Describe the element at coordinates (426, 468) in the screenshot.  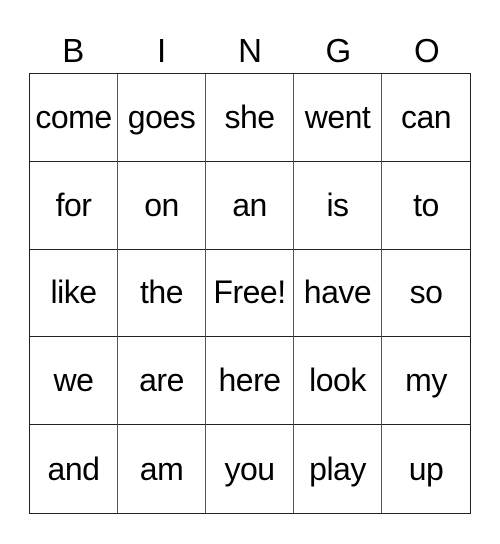
I see `bingo-cell: up` at that location.